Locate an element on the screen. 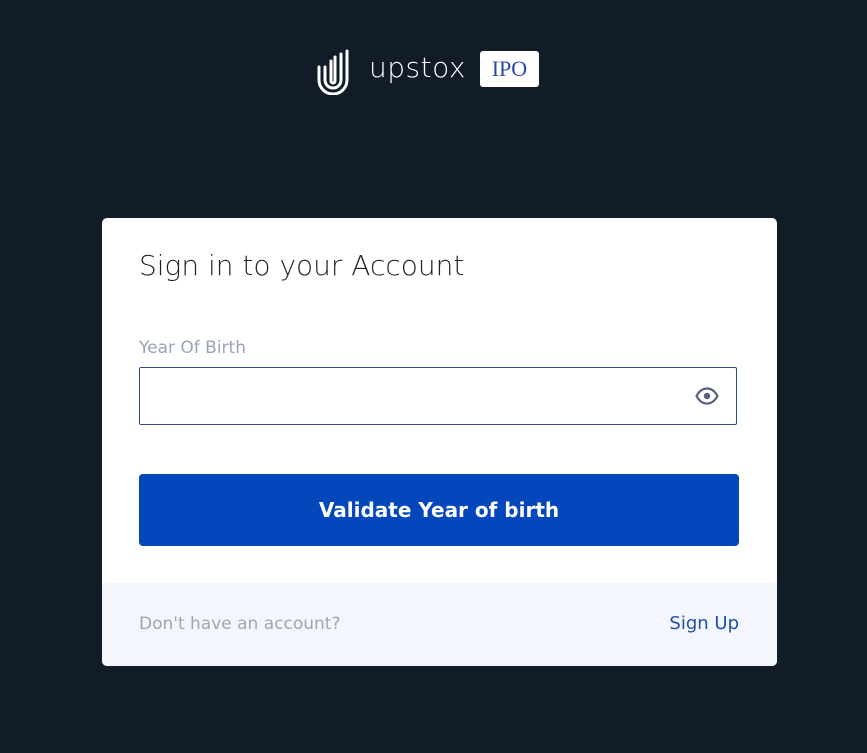 This screenshot has height=753, width=867. ipo-badge: IPO is located at coordinates (509, 69).